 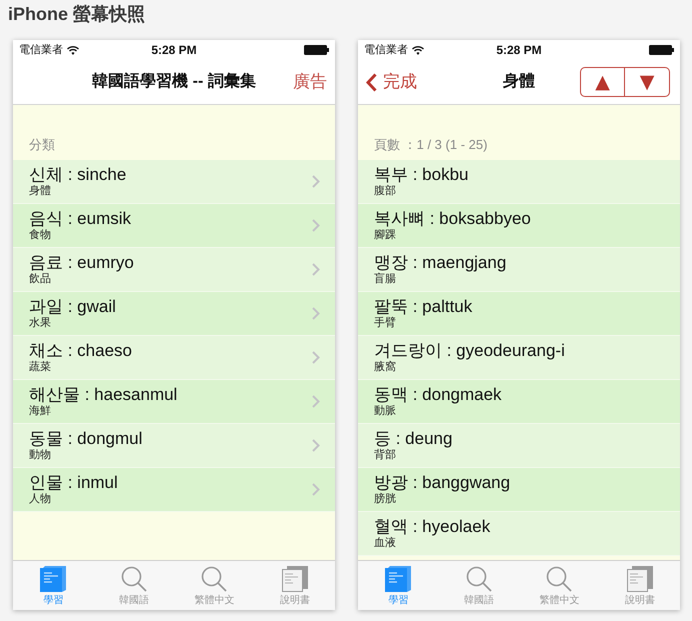 I want to click on chinese-meaning: 身體, so click(x=40, y=191).